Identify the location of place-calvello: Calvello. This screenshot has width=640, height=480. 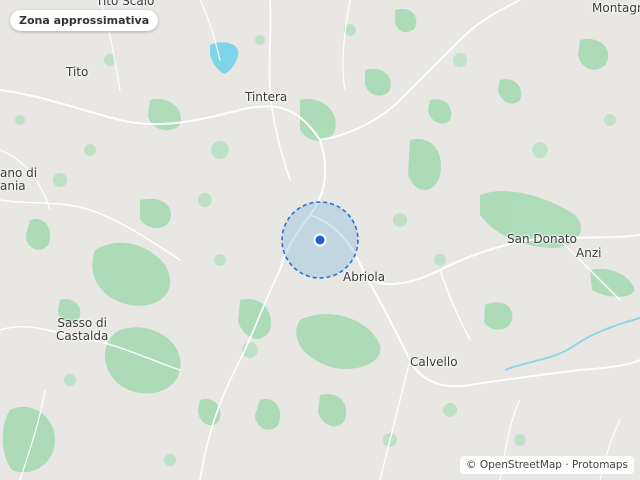
(434, 362).